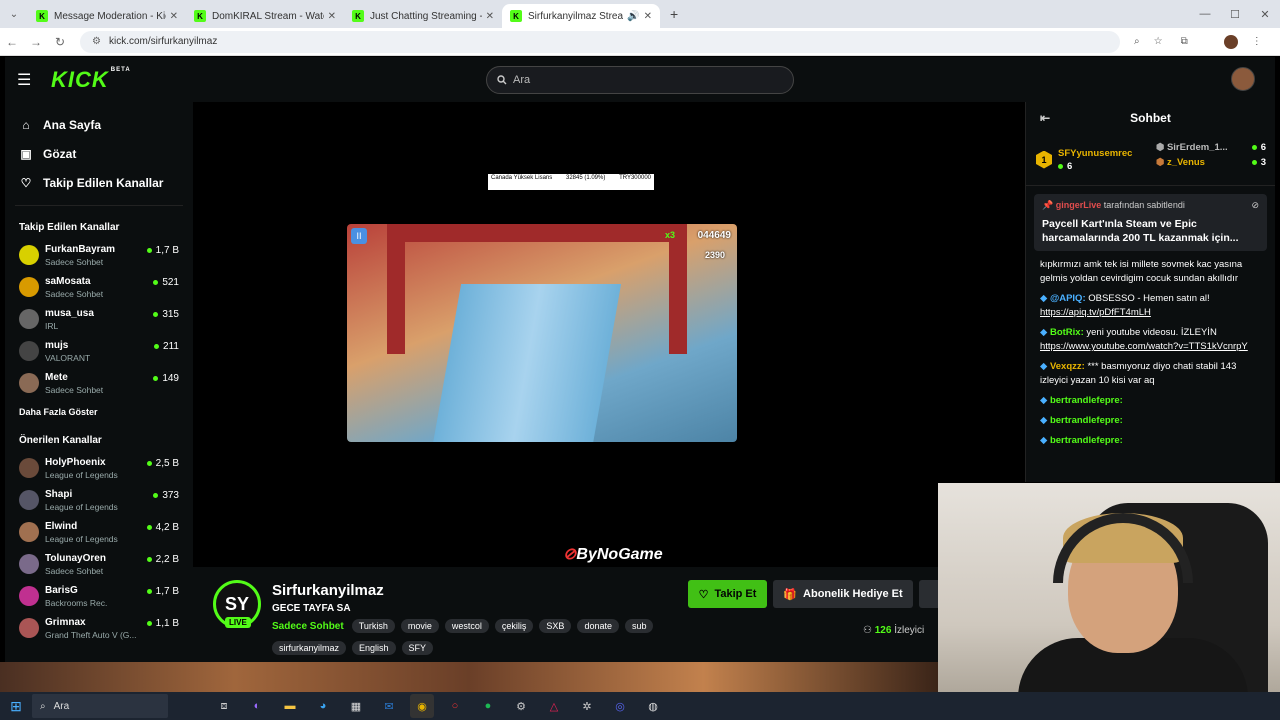 The width and height of the screenshot is (1280, 720). What do you see at coordinates (99, 413) in the screenshot?
I see `show-more-link: Daha Fazla Göster` at bounding box center [99, 413].